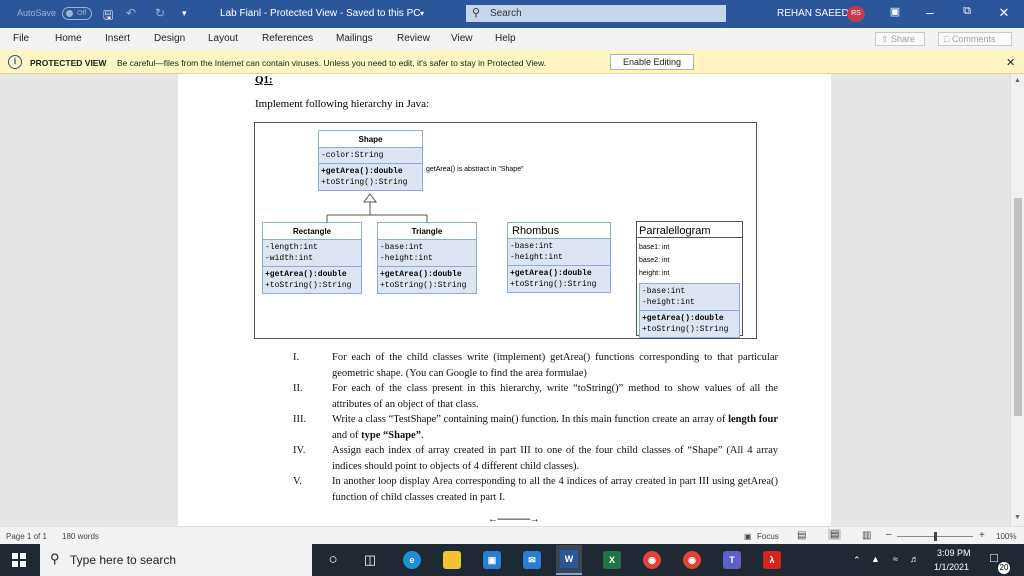 Image resolution: width=1024 pixels, height=576 pixels. What do you see at coordinates (835, 534) in the screenshot?
I see `print-layout-icon: ▤` at bounding box center [835, 534].